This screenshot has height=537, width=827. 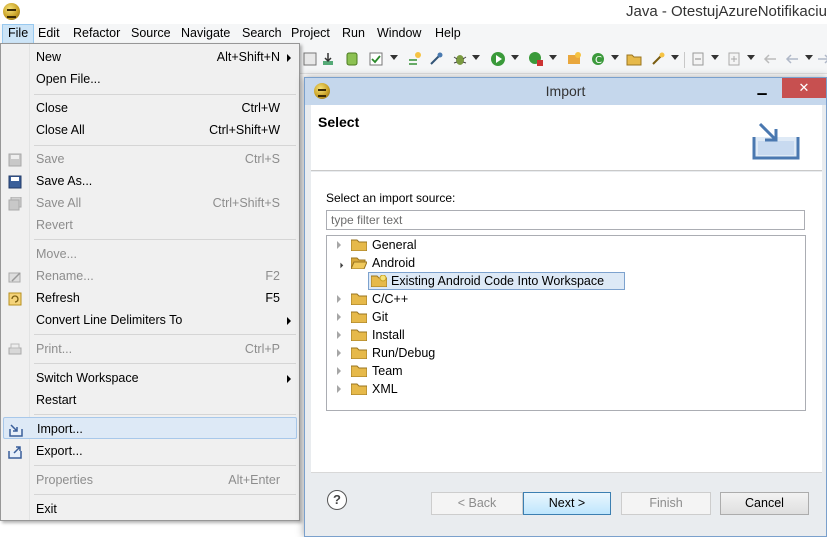 What do you see at coordinates (394, 245) in the screenshot?
I see `tree-node-label: General` at bounding box center [394, 245].